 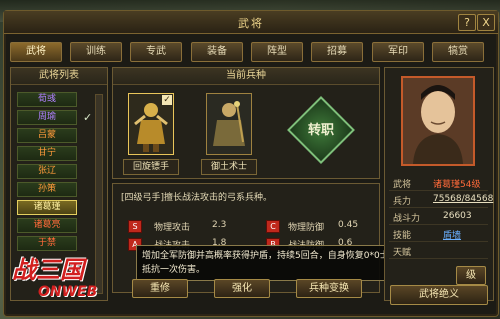 I want to click on general-list-item: 孙策, so click(x=47, y=189).